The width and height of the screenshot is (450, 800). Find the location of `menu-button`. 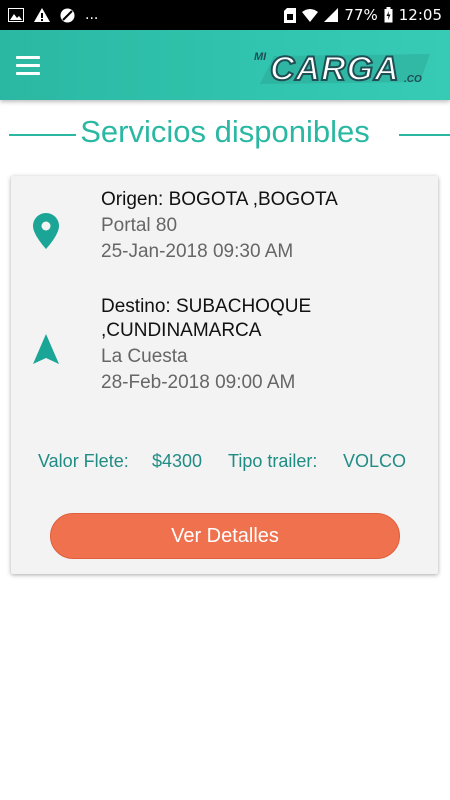

menu-button is located at coordinates (28, 65).